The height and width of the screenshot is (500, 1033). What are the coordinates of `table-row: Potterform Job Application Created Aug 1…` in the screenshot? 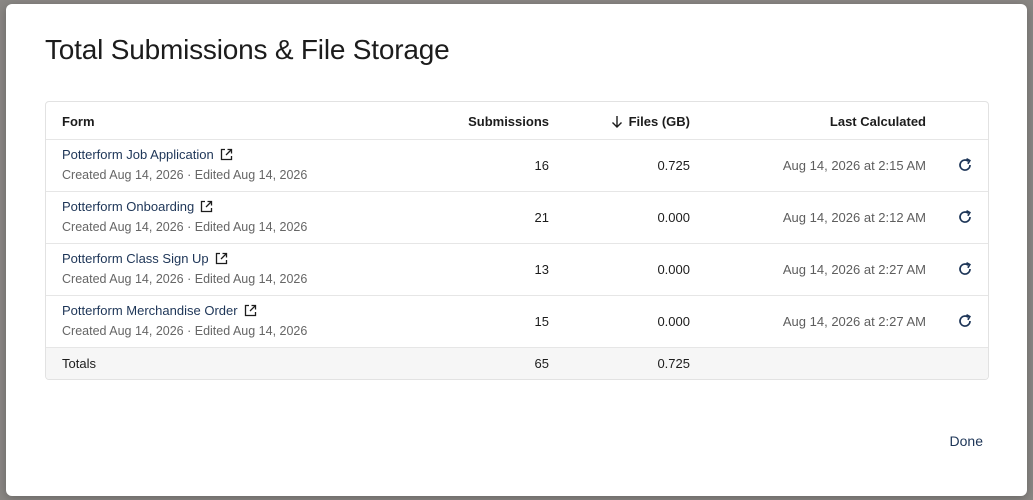 It's located at (517, 166).